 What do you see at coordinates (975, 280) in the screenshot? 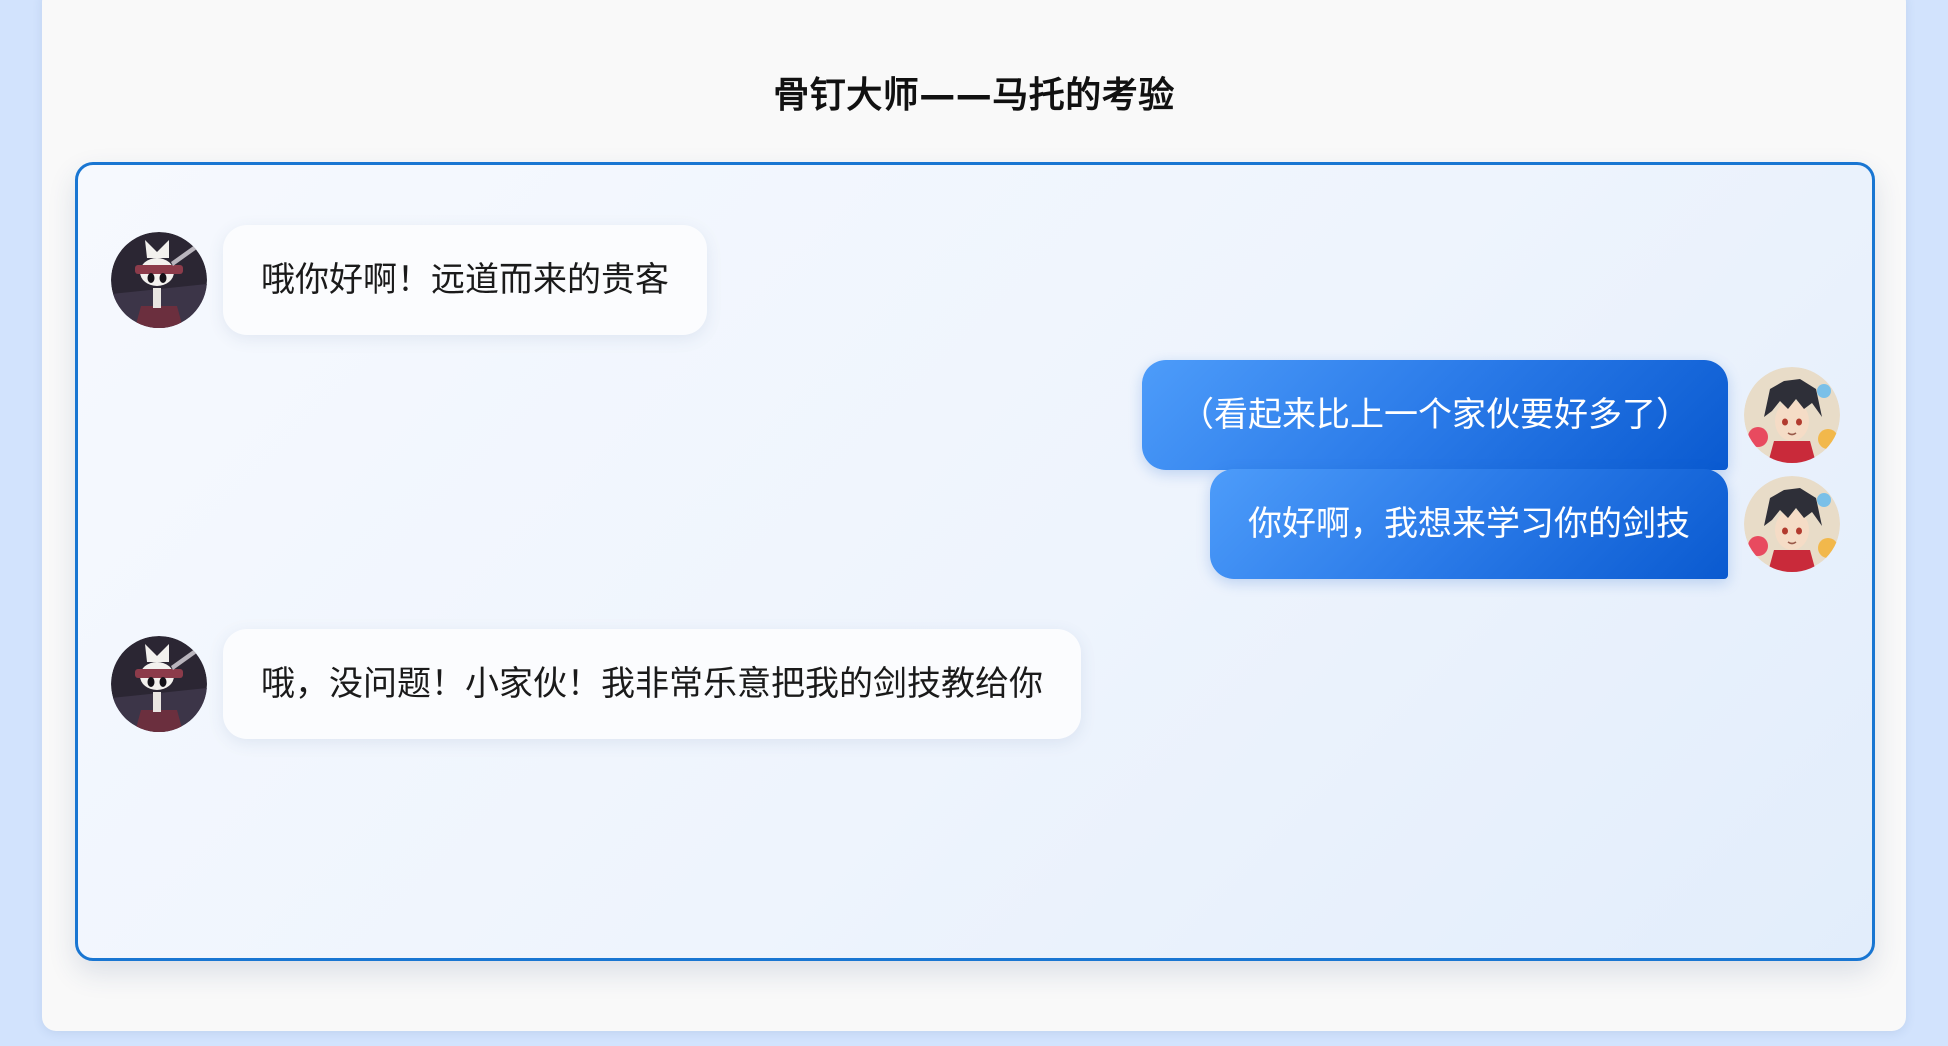
I see `message-row-incoming: 哦你好啊！远道而来的贵客` at bounding box center [975, 280].